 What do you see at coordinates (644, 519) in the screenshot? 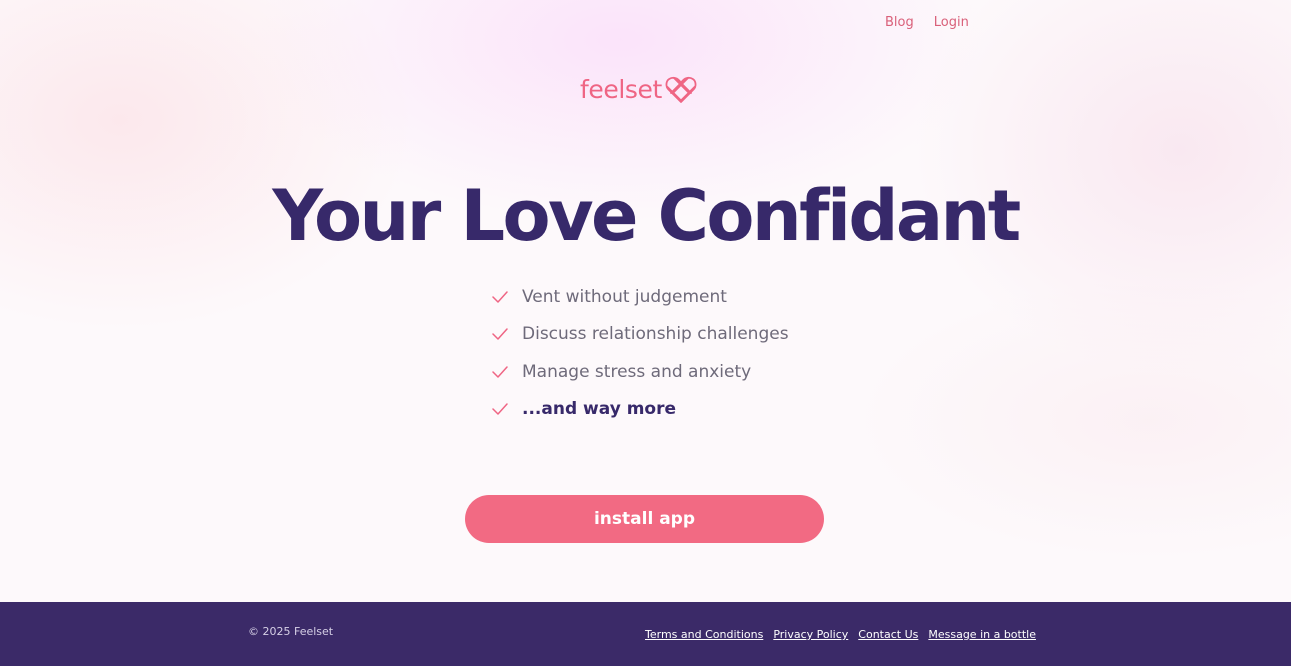
I see `install-app-button: install app` at bounding box center [644, 519].